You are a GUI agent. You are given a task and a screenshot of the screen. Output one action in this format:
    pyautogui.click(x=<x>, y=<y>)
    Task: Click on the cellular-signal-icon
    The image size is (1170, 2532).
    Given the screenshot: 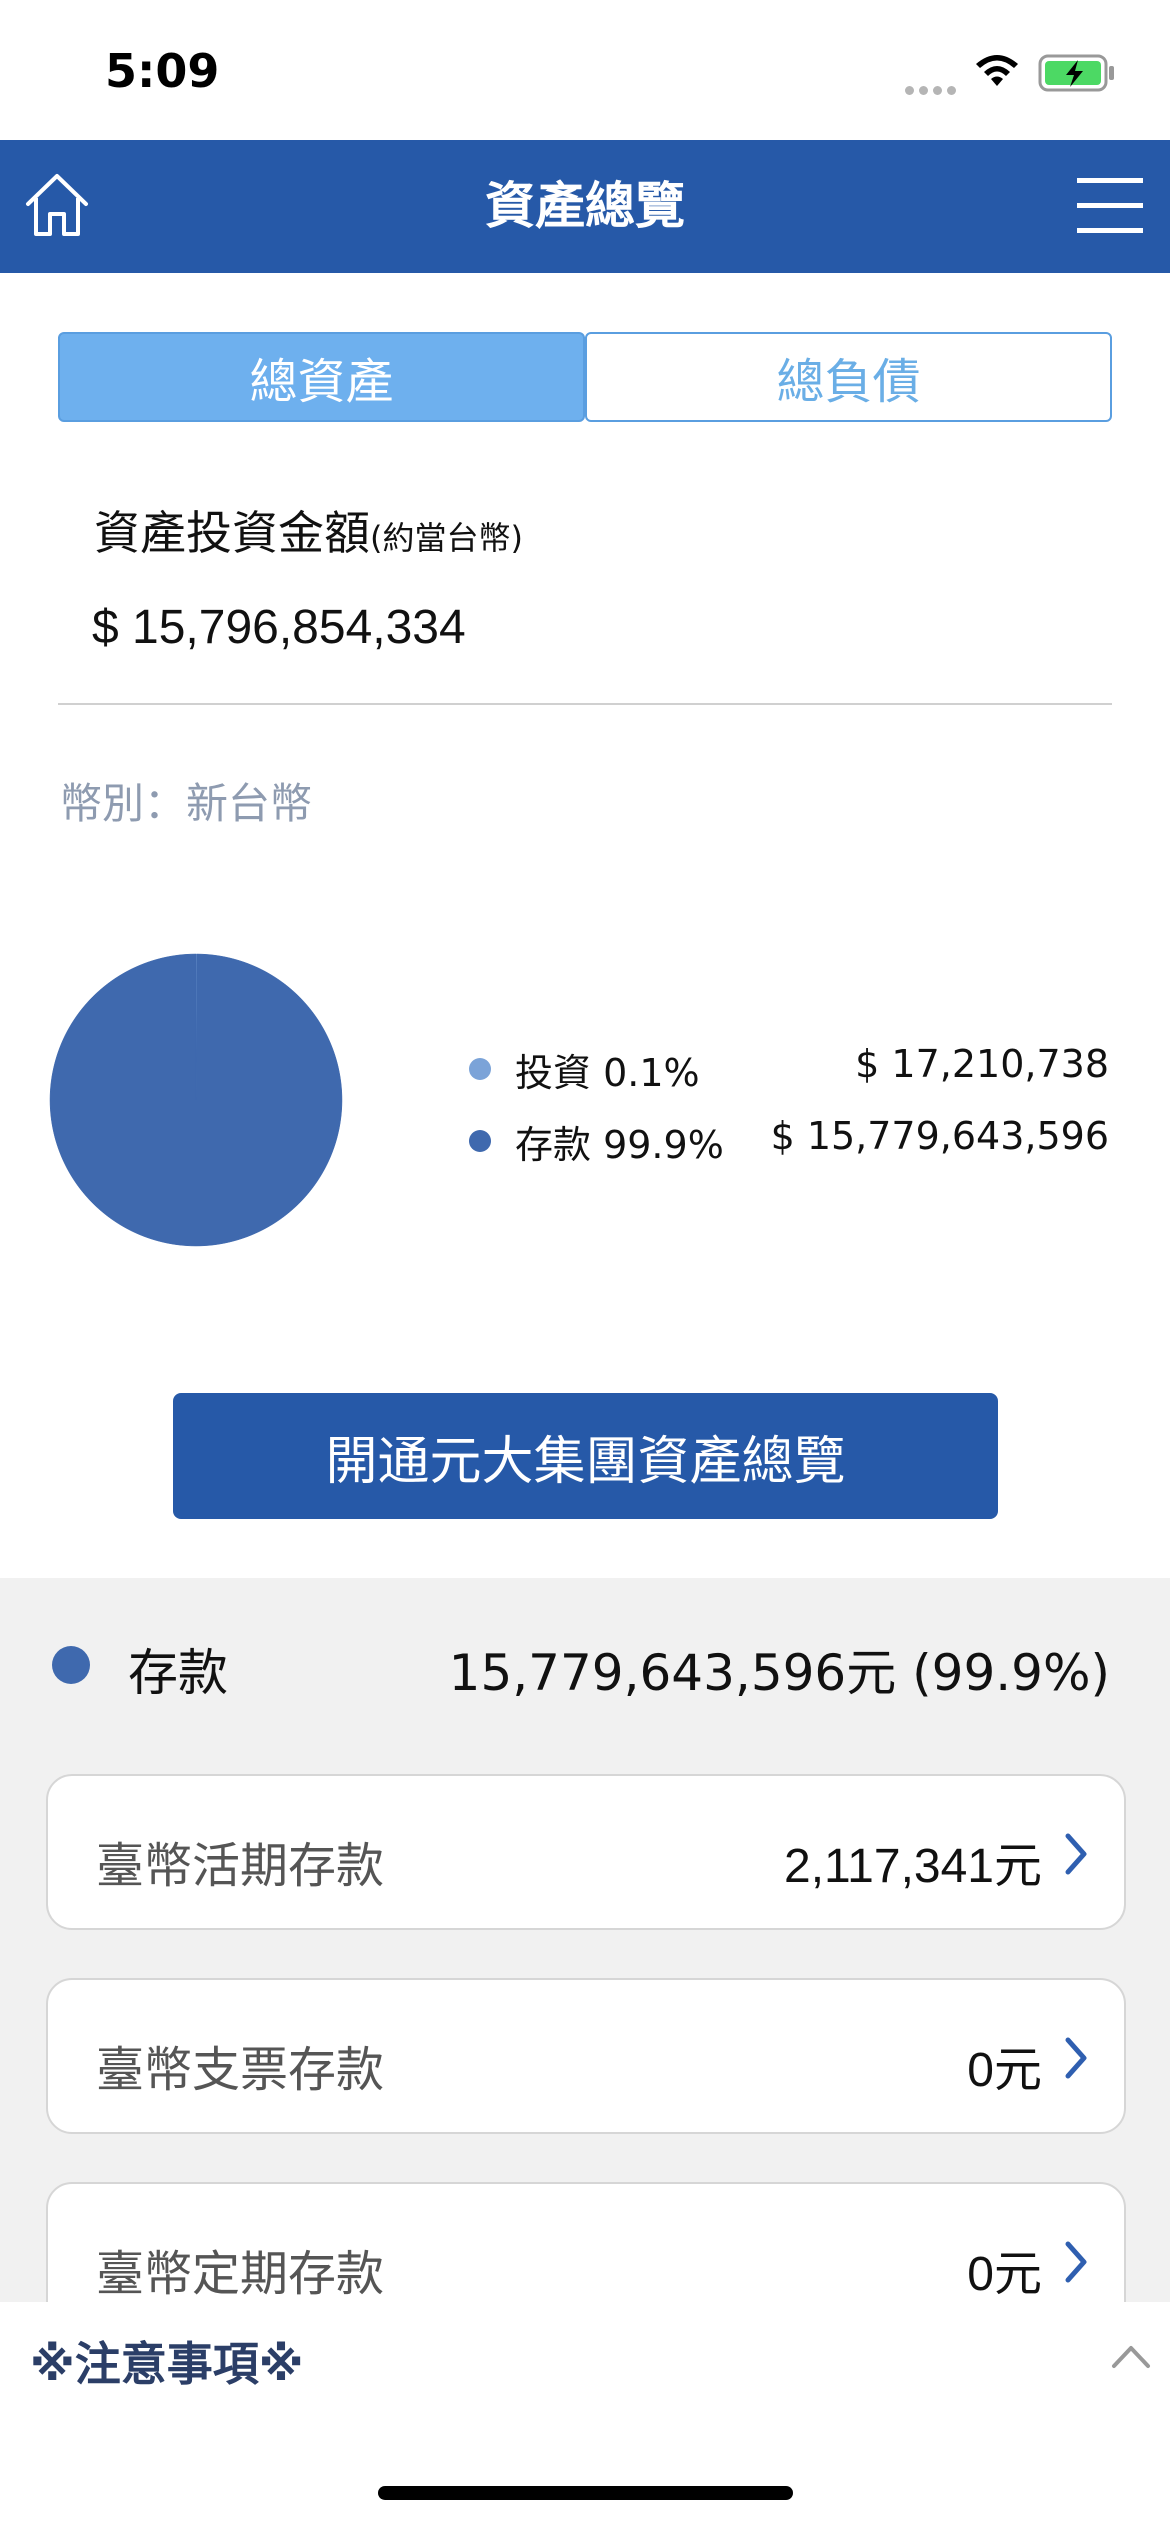 What is the action you would take?
    pyautogui.click(x=933, y=89)
    